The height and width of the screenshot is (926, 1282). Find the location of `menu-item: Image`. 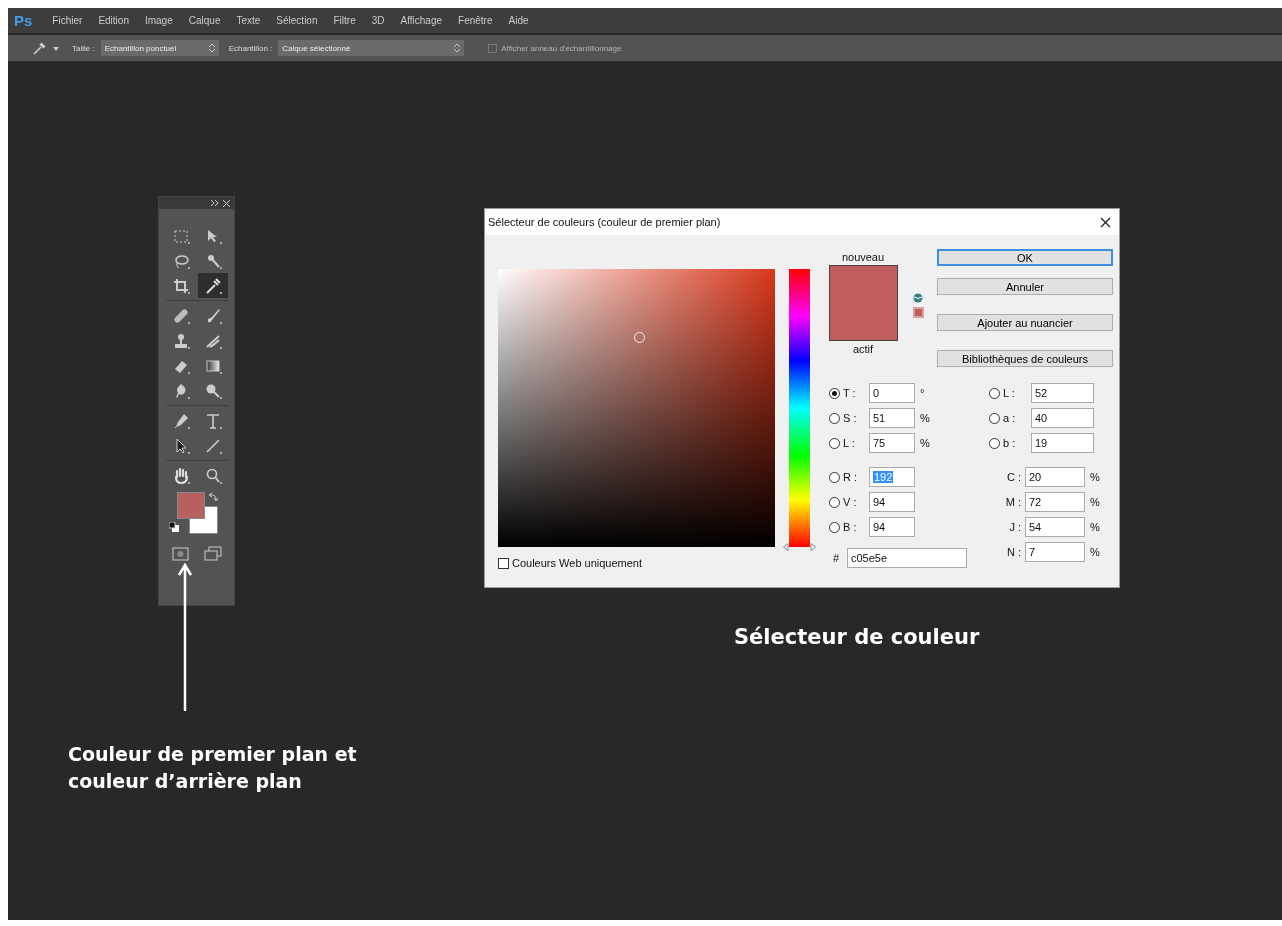

menu-item: Image is located at coordinates (158, 20).